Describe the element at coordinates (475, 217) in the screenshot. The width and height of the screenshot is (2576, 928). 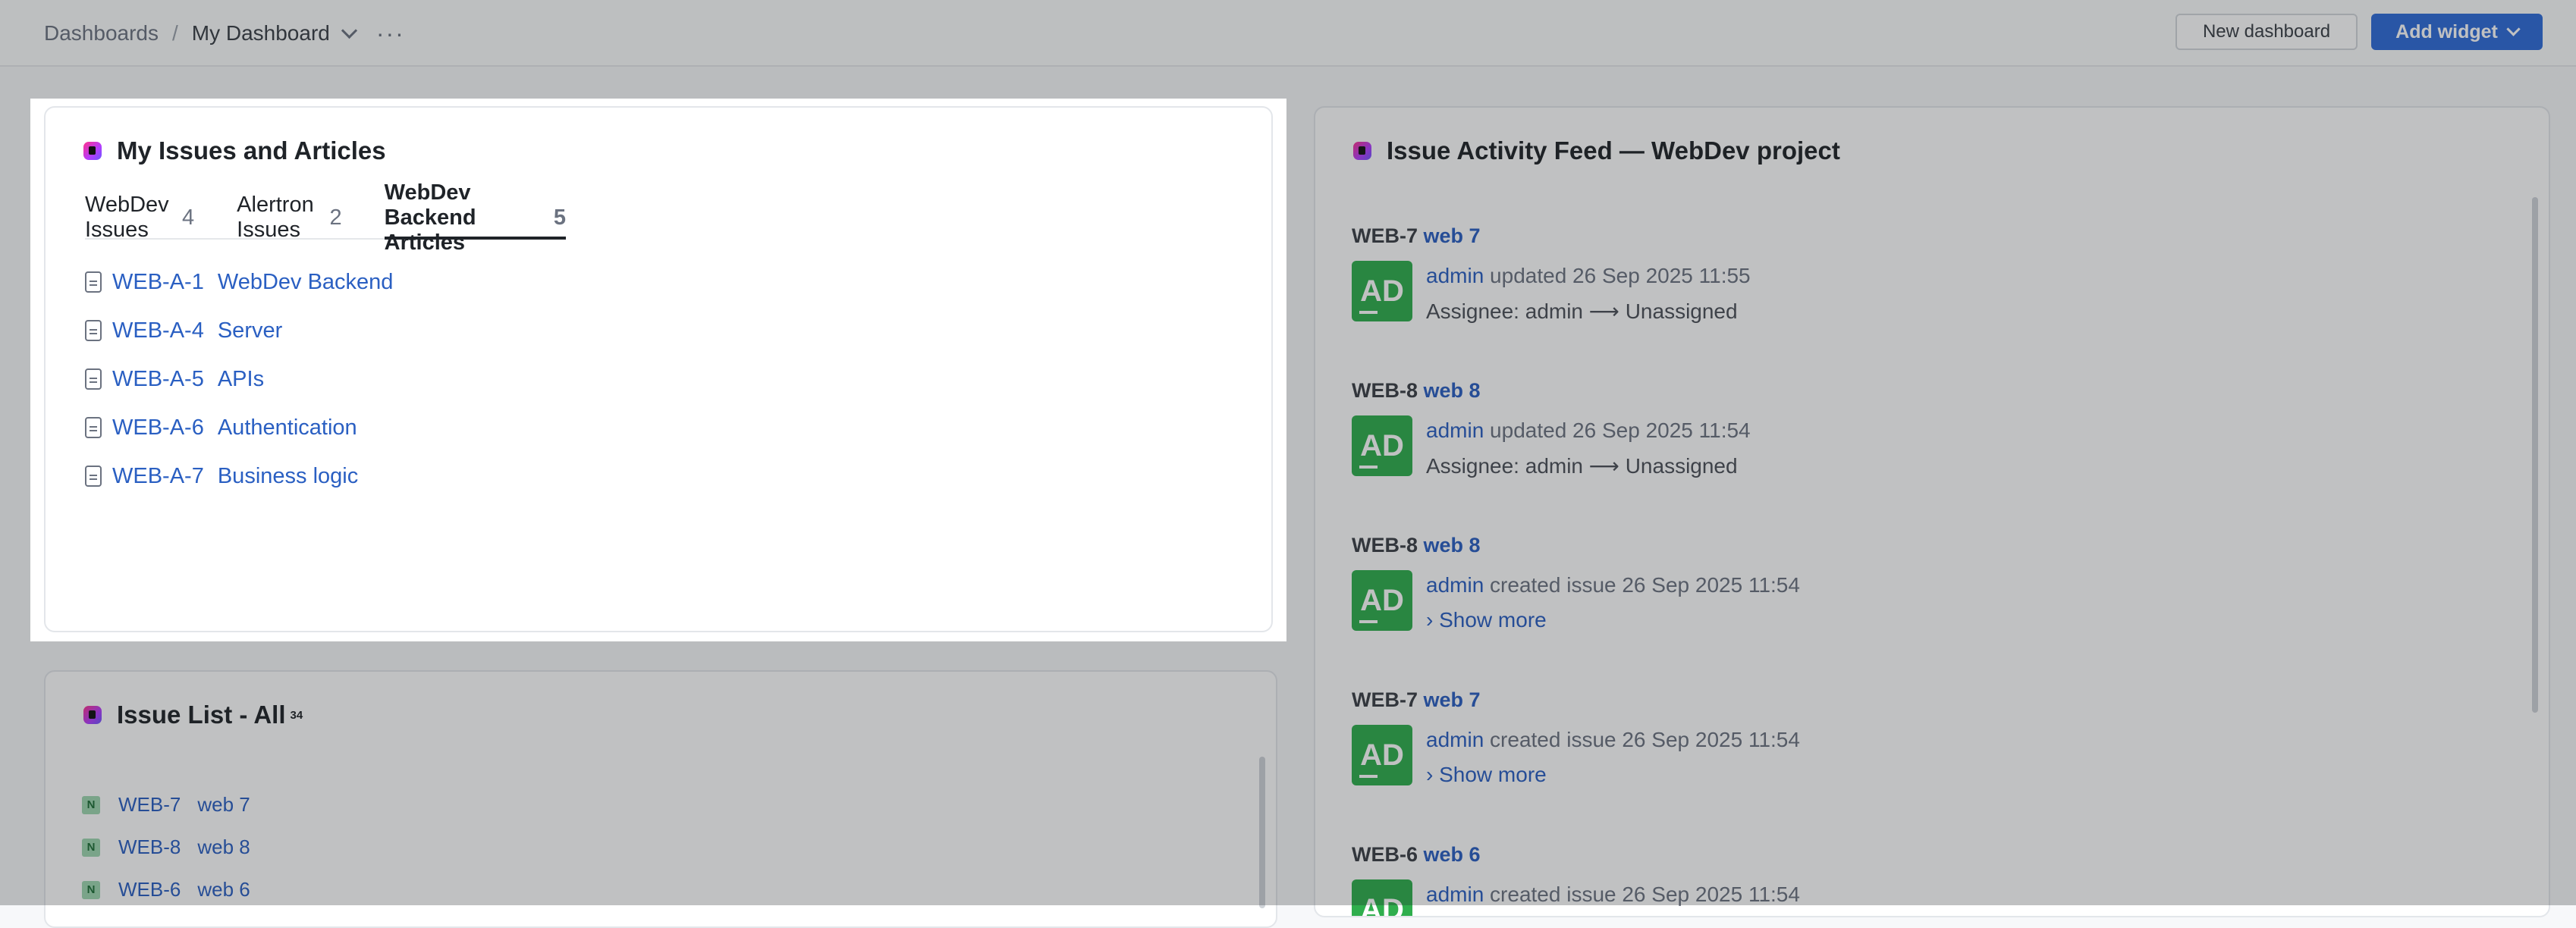
I see `tab-webdev-backend-articles: WebDev Backend Articles 5` at that location.